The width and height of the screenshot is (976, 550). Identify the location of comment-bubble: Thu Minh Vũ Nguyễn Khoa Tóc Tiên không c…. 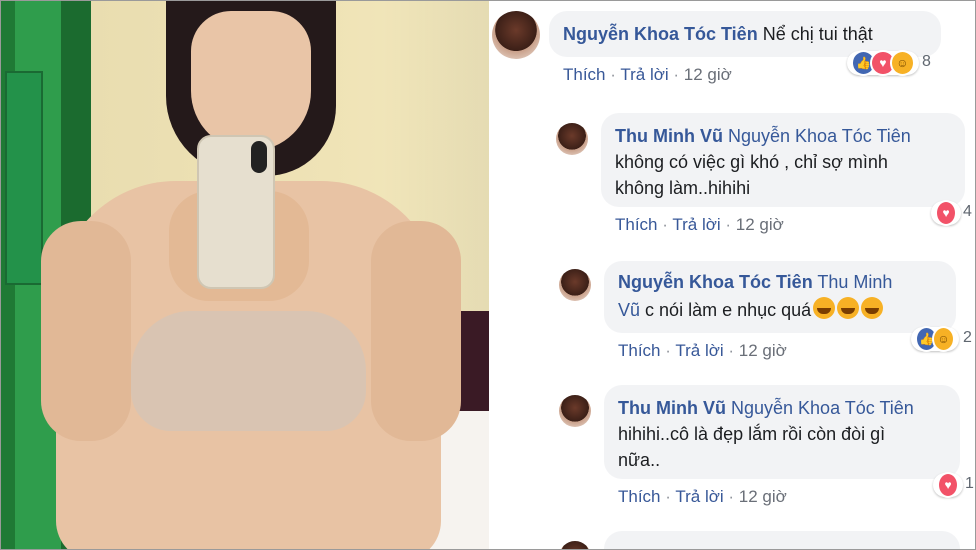
(783, 160).